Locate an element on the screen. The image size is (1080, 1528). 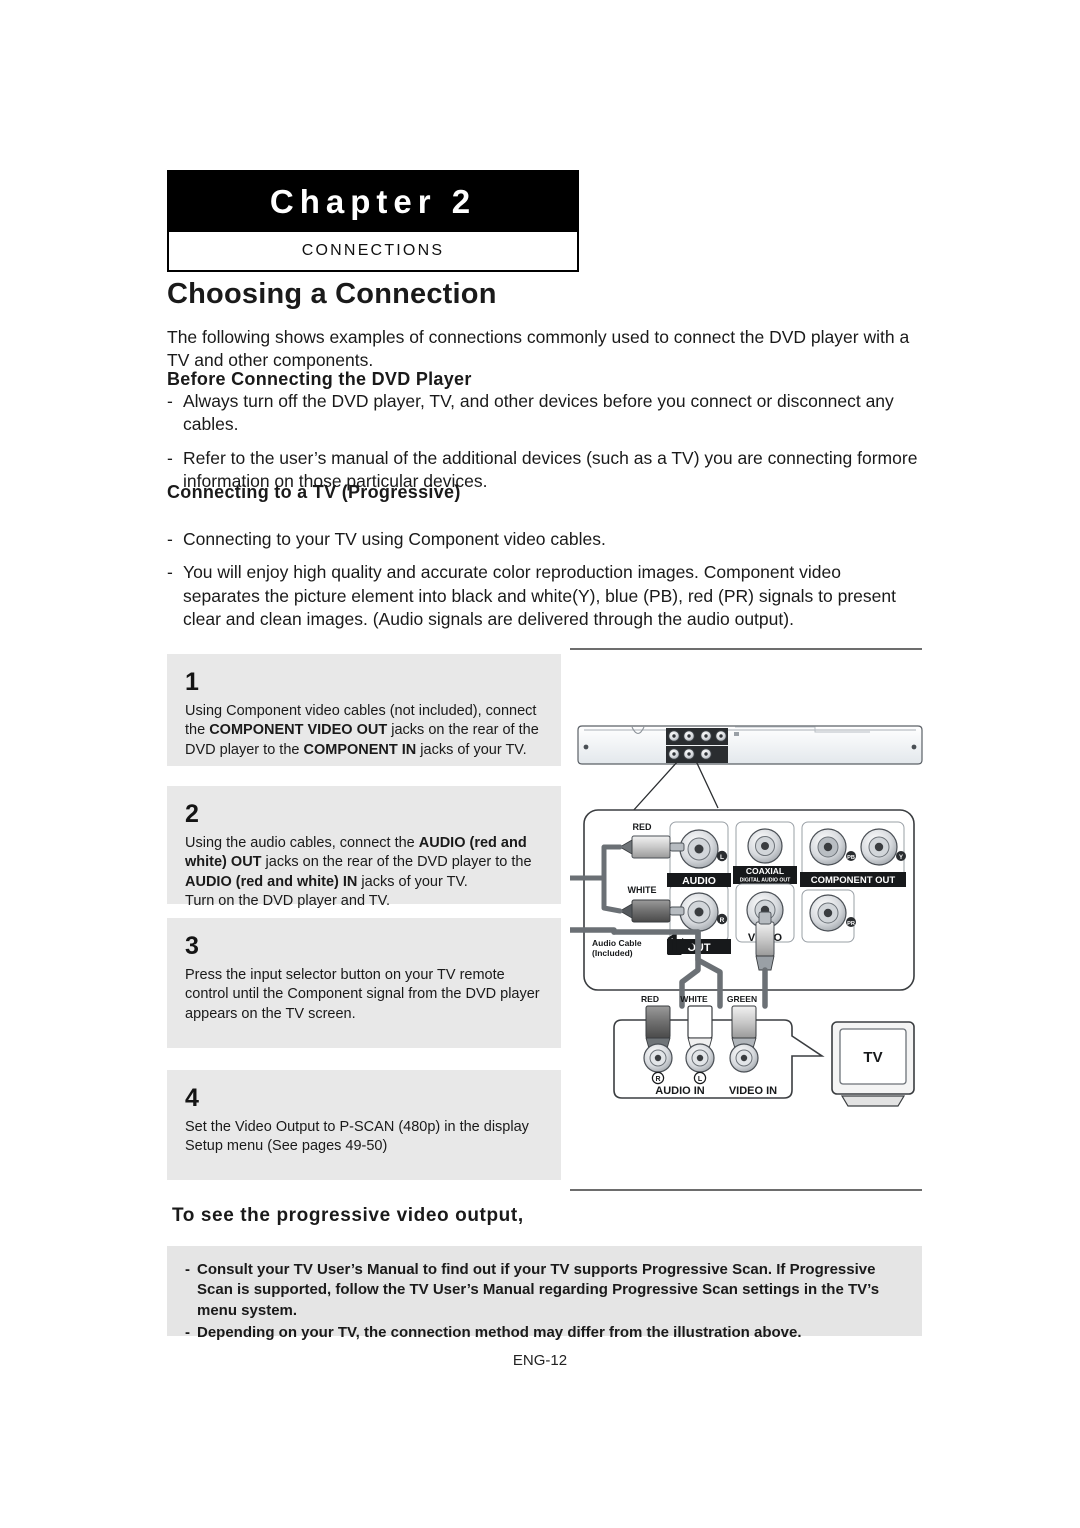
cable-label-red: RED is located at coordinates (642, 827).